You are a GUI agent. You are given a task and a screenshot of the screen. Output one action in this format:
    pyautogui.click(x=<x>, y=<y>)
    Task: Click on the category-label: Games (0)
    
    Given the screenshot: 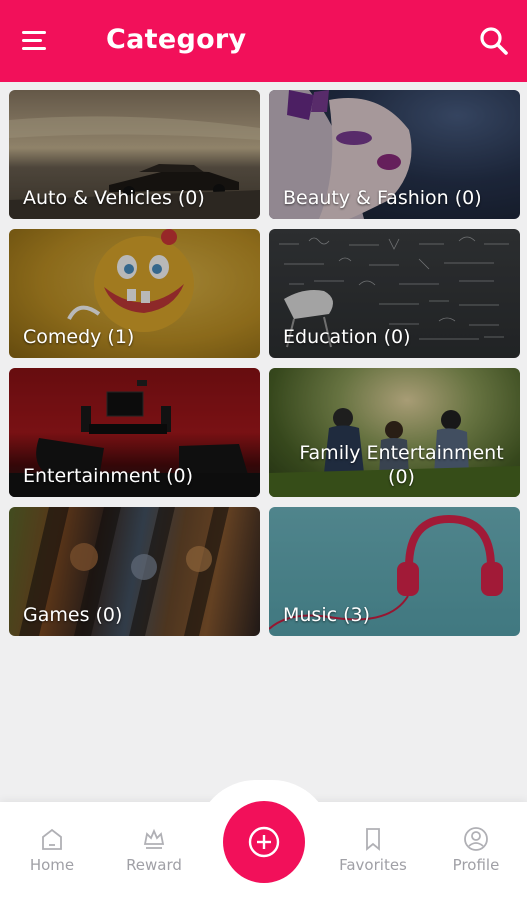 What is the action you would take?
    pyautogui.click(x=73, y=615)
    